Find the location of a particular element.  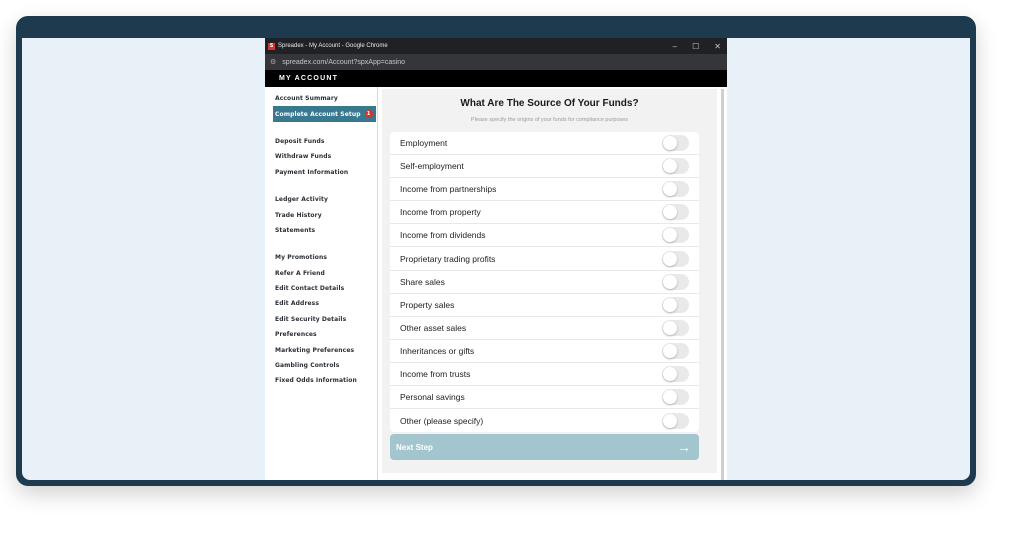

sidebar-item-trade-history: Trade History is located at coordinates (321, 214).